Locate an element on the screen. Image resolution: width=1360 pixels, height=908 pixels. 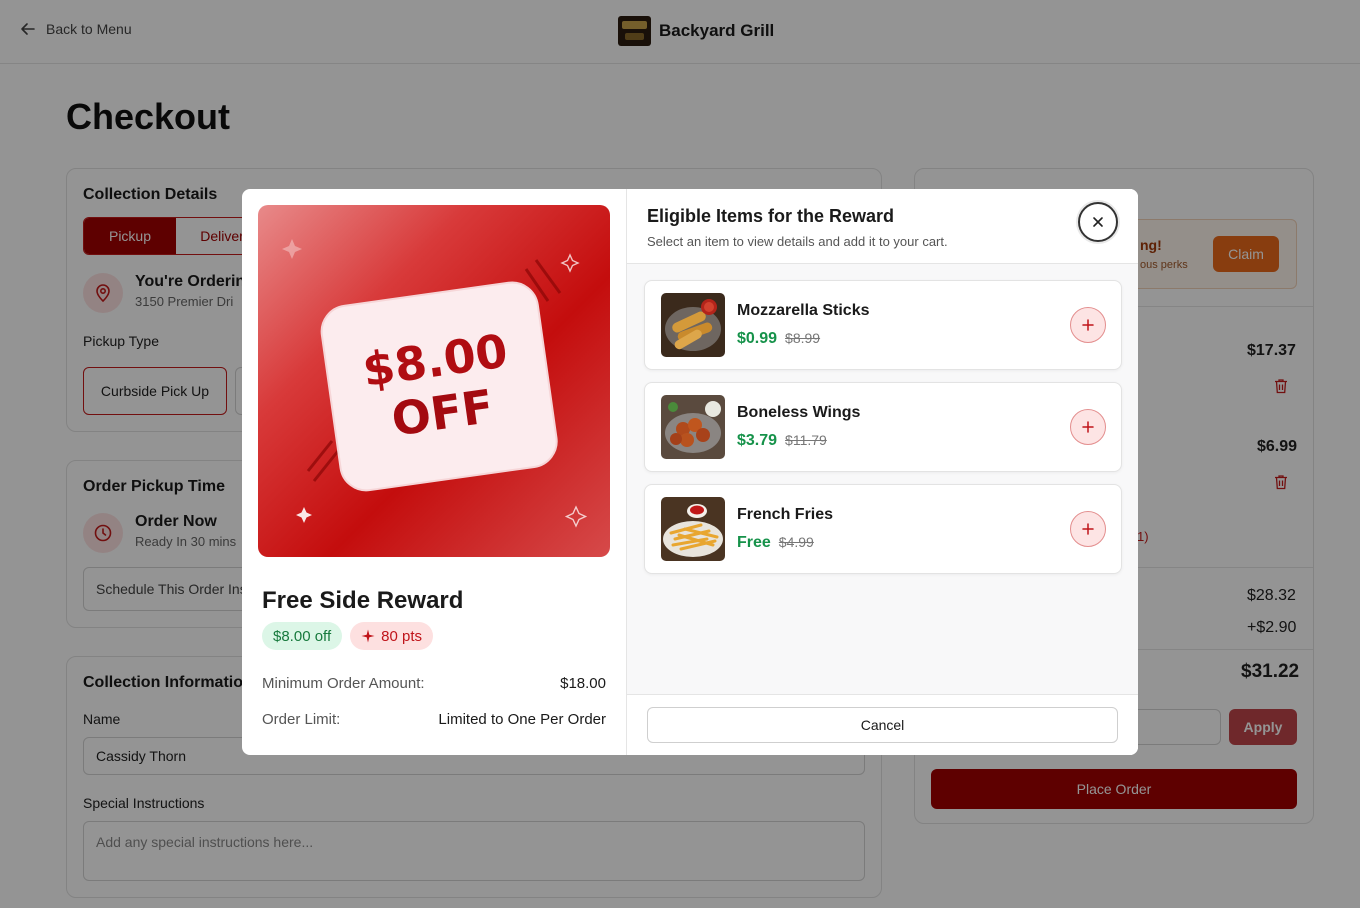
item-price: $3.79 is located at coordinates (757, 440).